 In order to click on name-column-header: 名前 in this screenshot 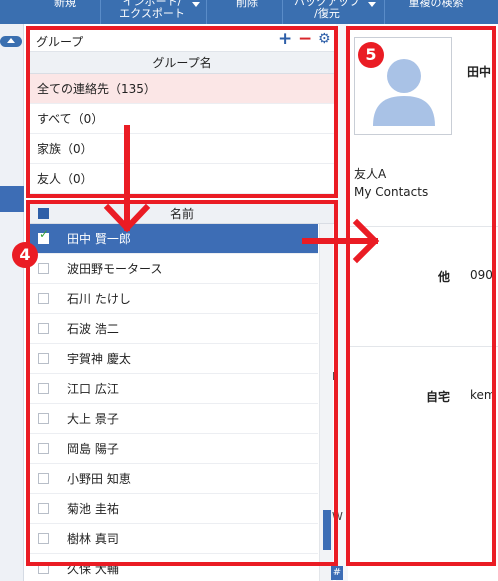, I will do `click(182, 214)`.